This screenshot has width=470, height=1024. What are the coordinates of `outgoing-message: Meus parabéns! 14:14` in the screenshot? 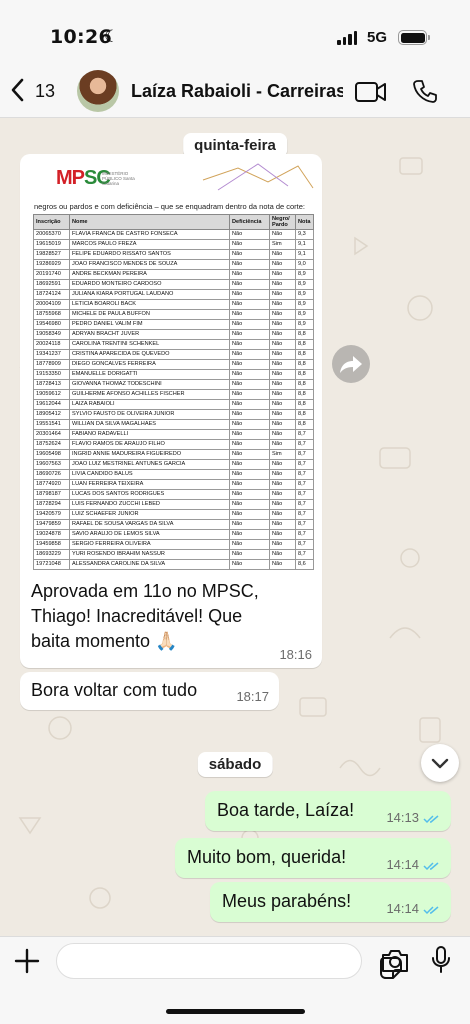 It's located at (330, 902).